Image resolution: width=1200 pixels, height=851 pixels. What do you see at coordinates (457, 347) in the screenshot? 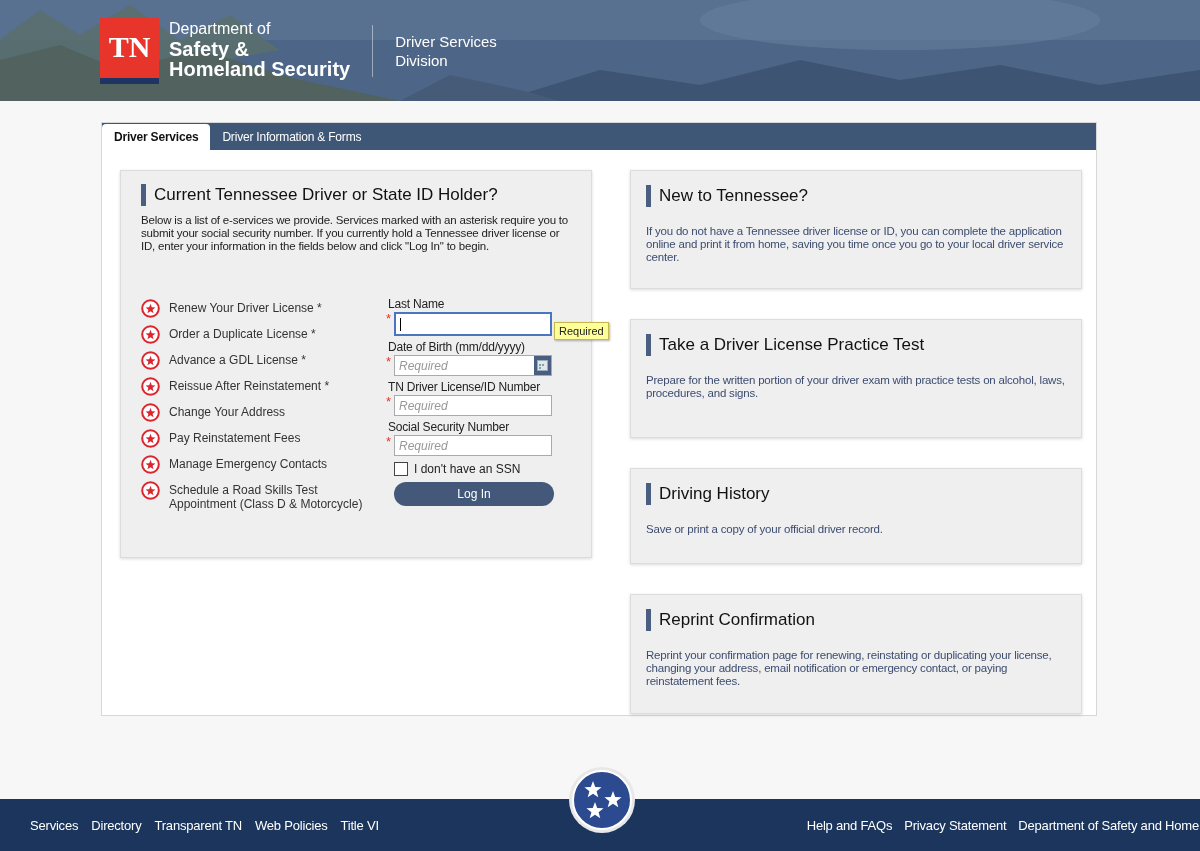
I see `field-label: Date of Birth (mm/dd/yyyy)` at bounding box center [457, 347].